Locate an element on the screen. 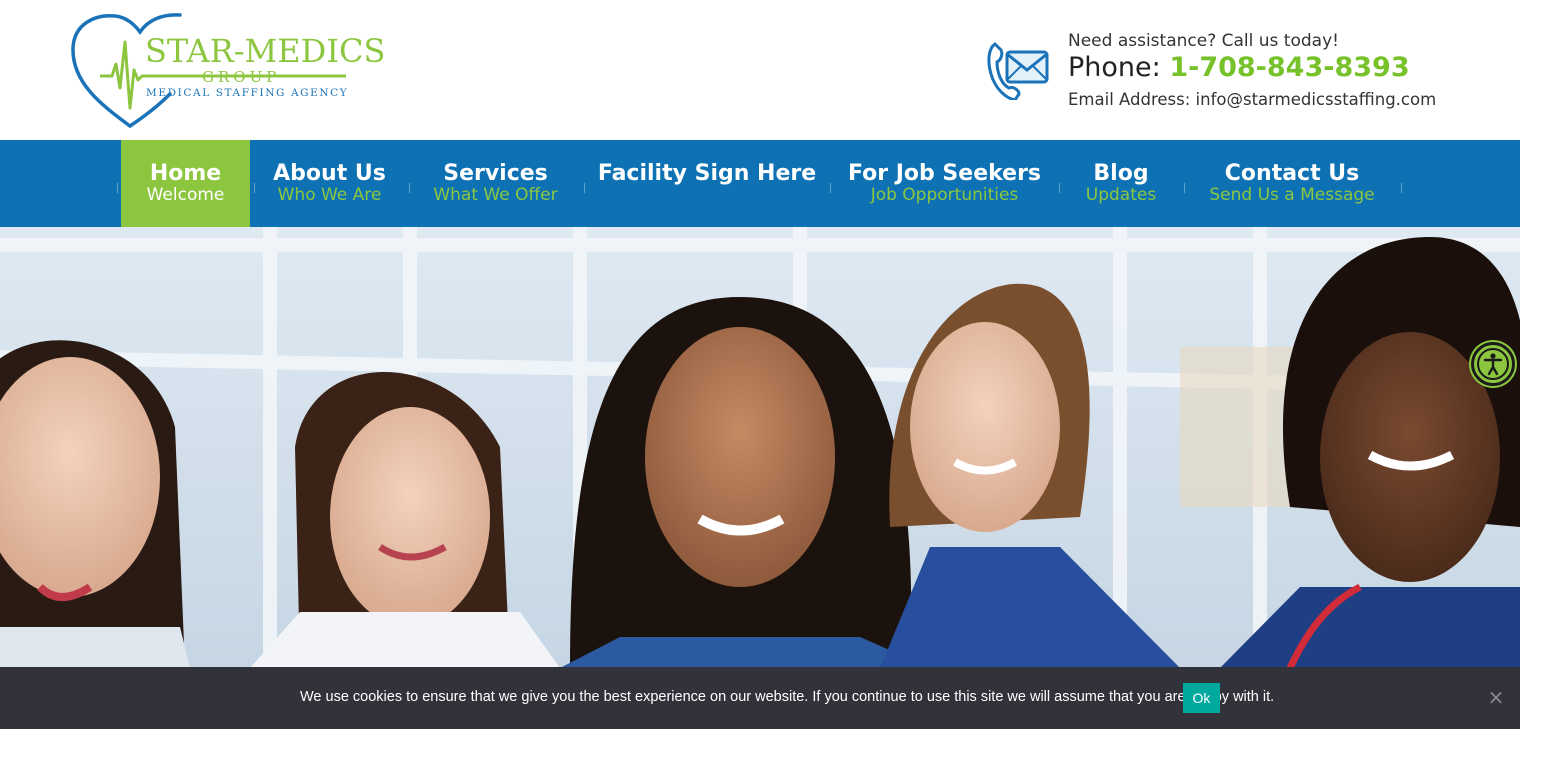  nav-item-about-us: About Us Who We Are is located at coordinates (329, 183).